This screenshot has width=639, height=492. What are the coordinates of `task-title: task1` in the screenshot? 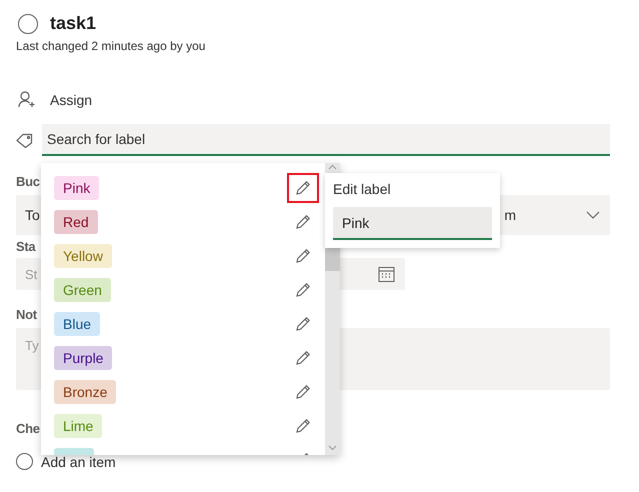 It's located at (73, 23).